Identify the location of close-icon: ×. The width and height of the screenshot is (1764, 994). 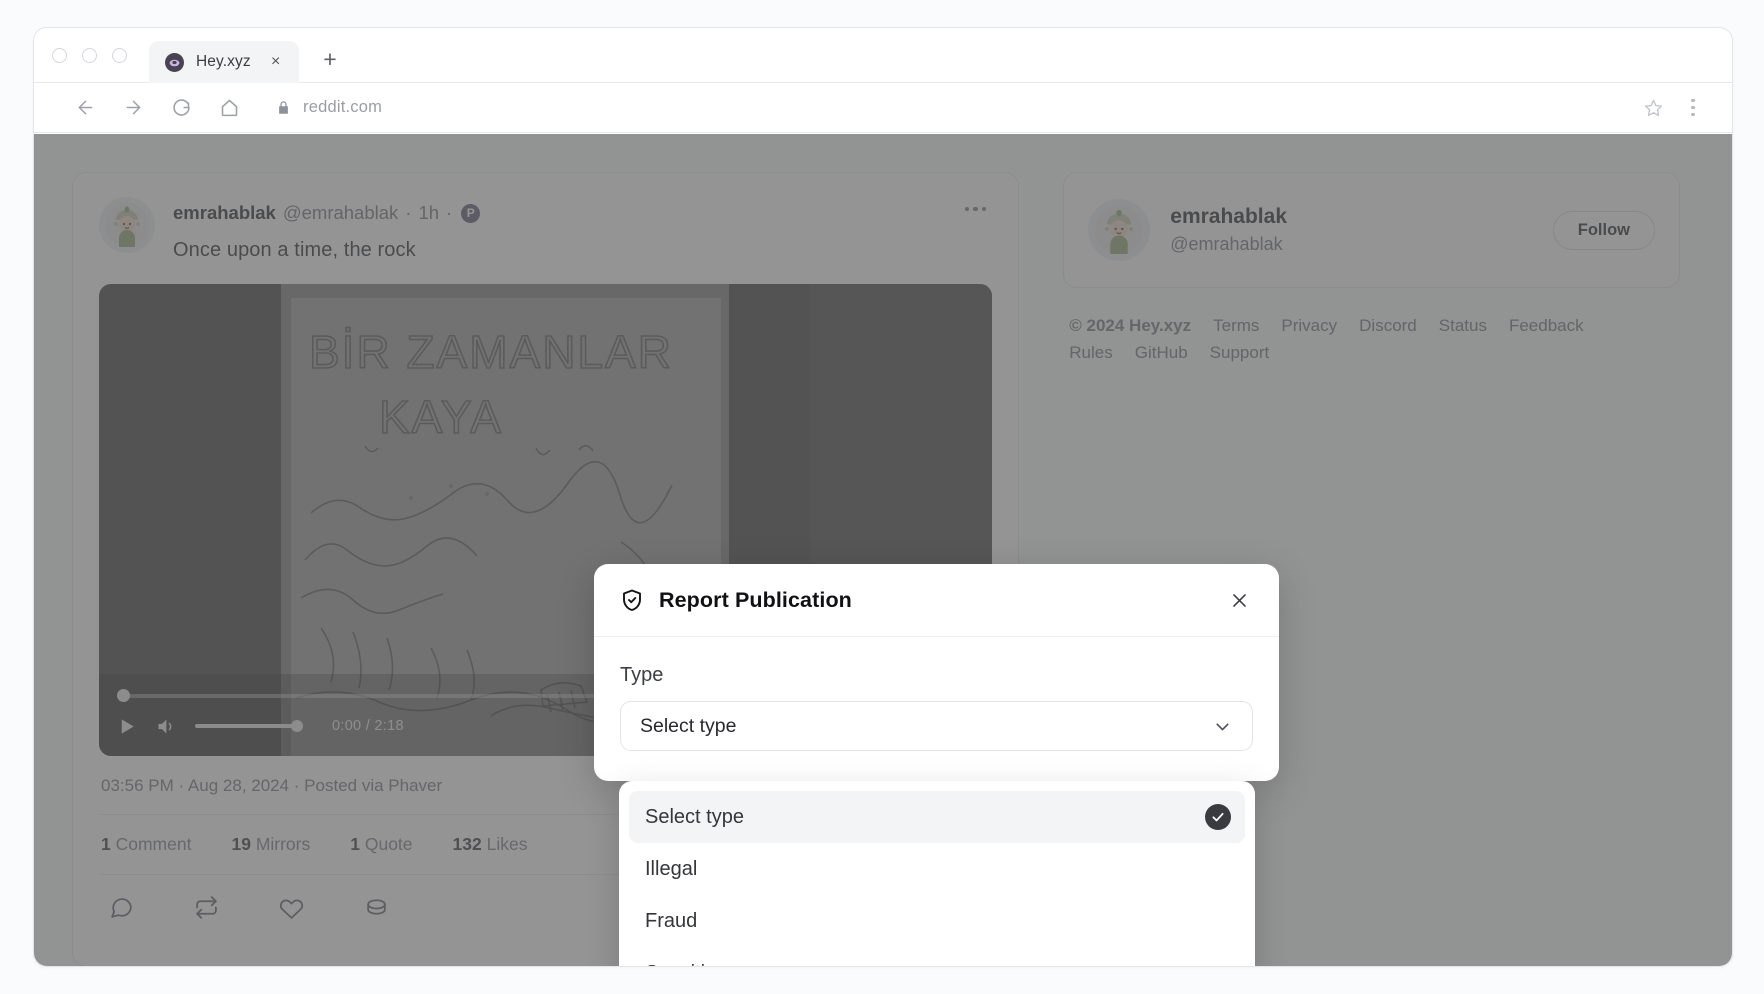
(276, 62).